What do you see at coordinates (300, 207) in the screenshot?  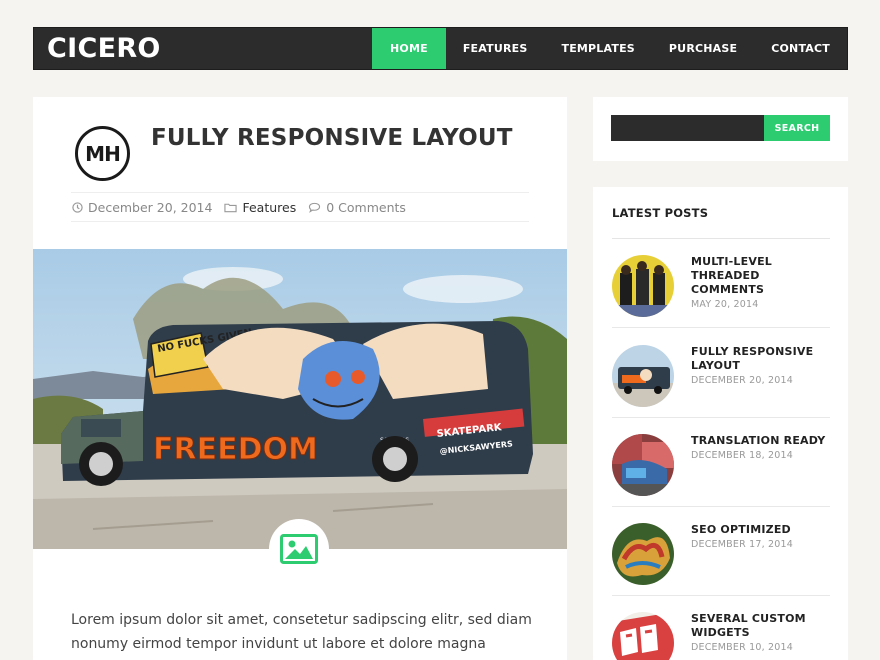 I see `post-meta: December 20, 2014 Features 0 Comments` at bounding box center [300, 207].